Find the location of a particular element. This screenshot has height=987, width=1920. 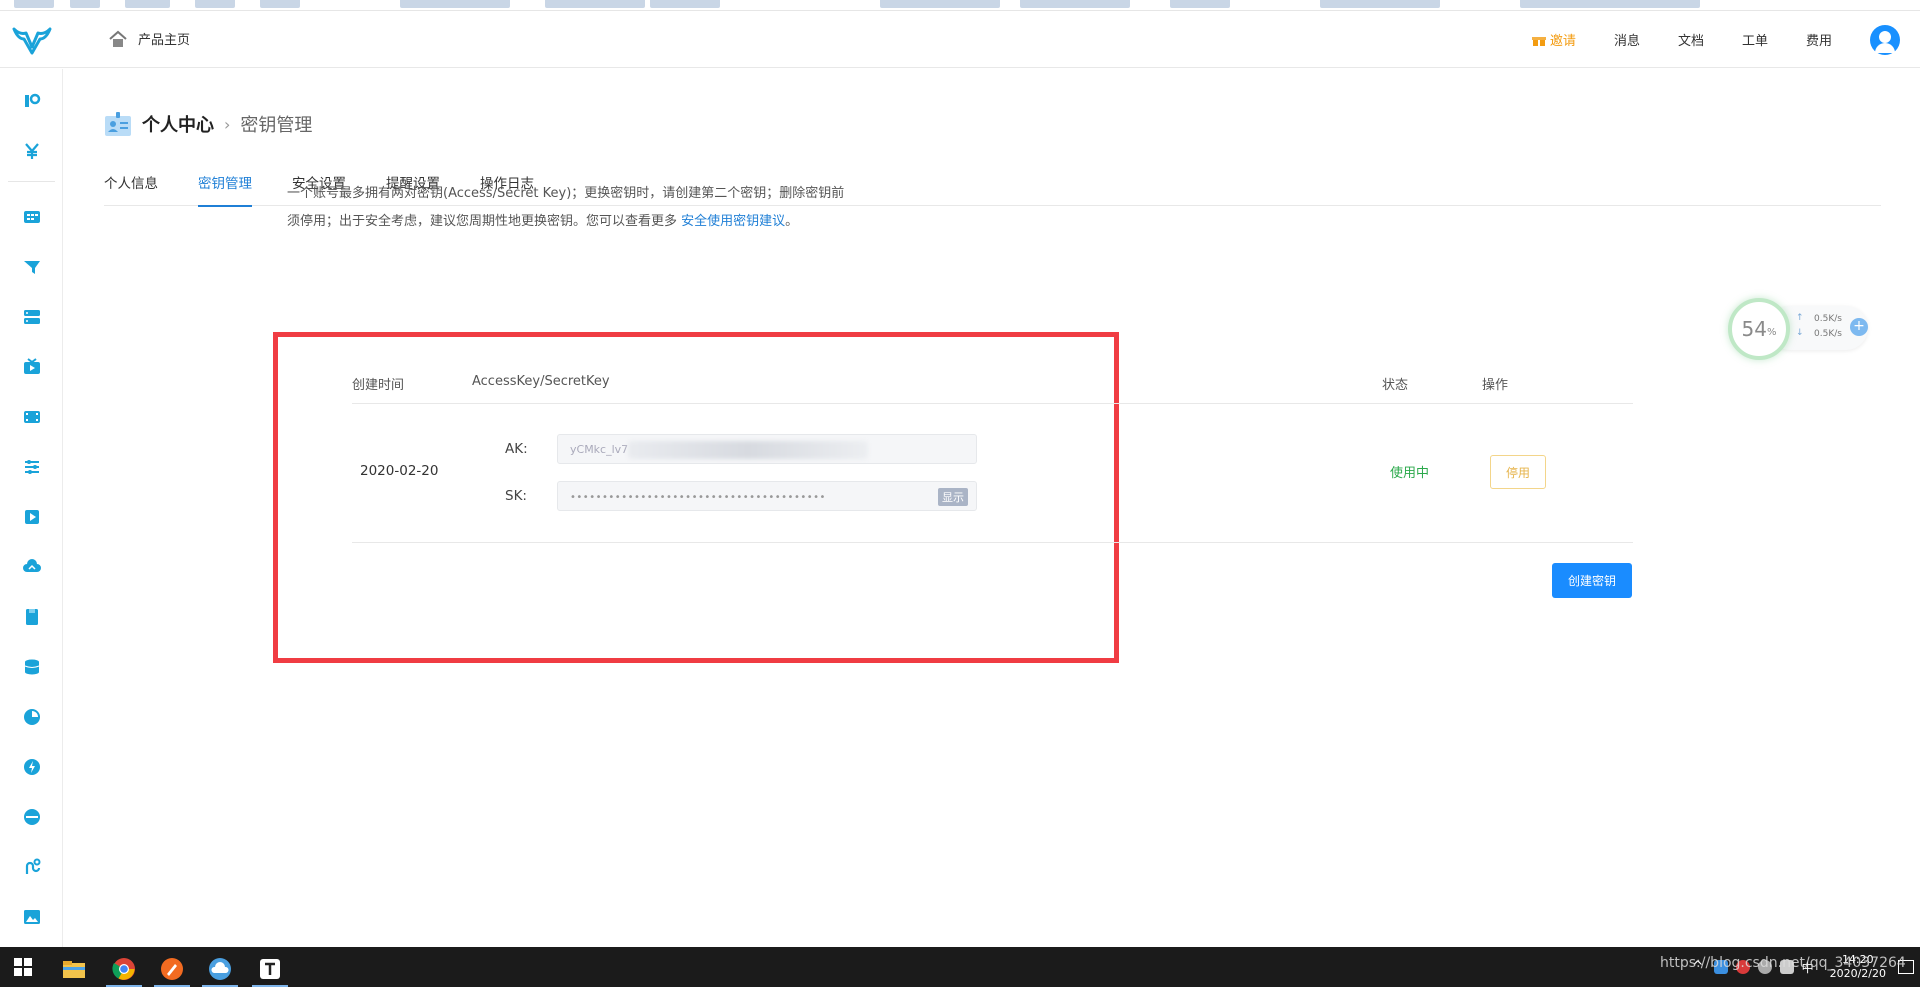

usage-unit: % is located at coordinates (1771, 332).